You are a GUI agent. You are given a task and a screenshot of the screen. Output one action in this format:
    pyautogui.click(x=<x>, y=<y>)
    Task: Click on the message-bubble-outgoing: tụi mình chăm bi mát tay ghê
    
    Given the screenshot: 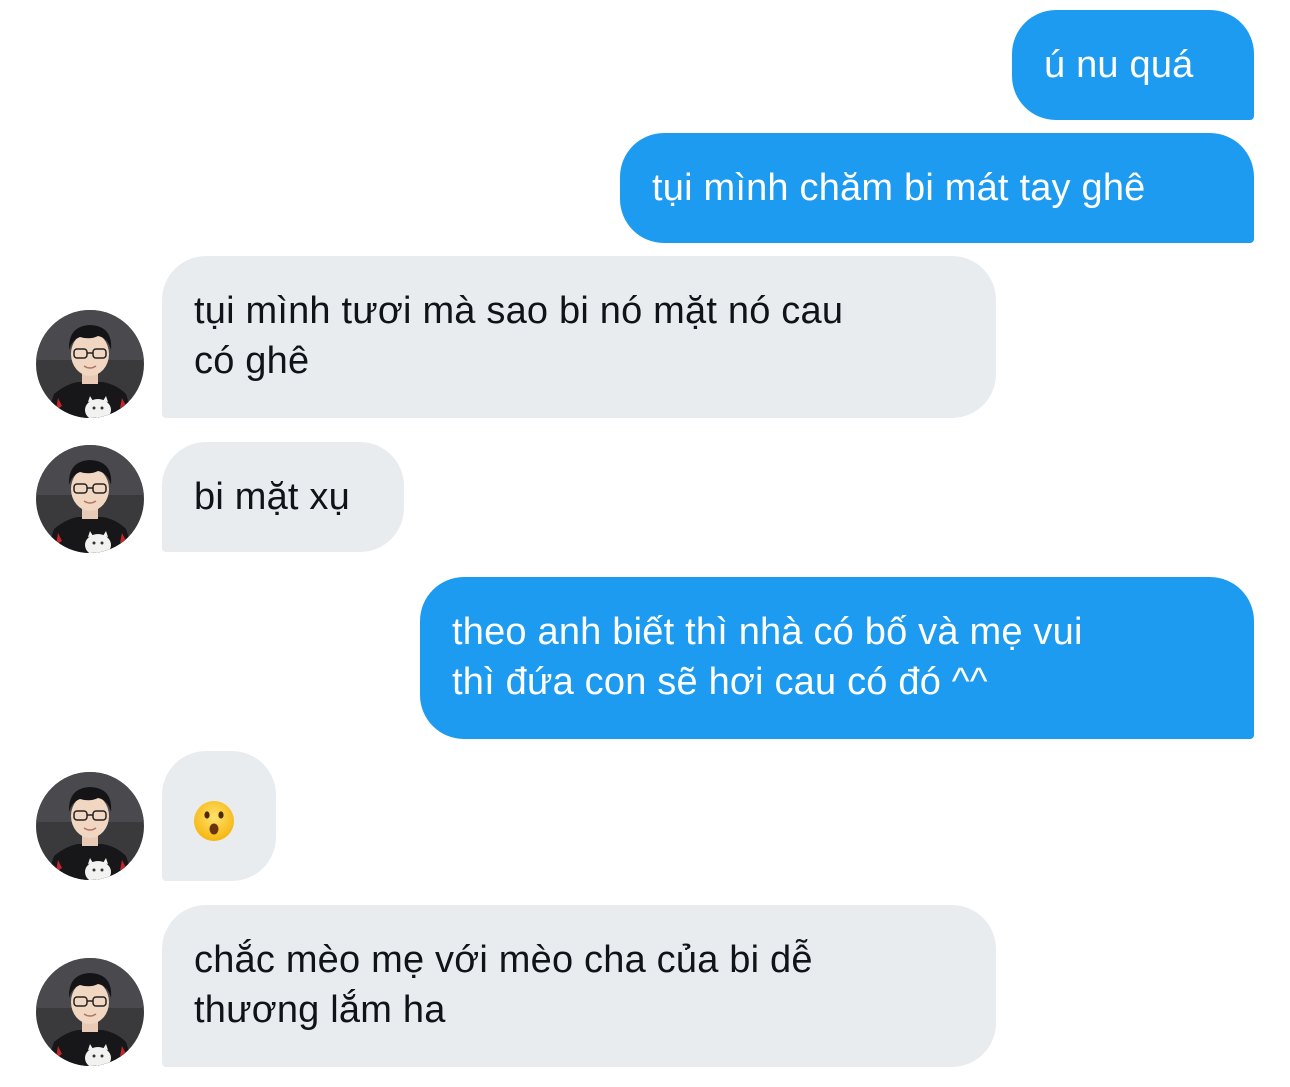 What is the action you would take?
    pyautogui.click(x=937, y=188)
    